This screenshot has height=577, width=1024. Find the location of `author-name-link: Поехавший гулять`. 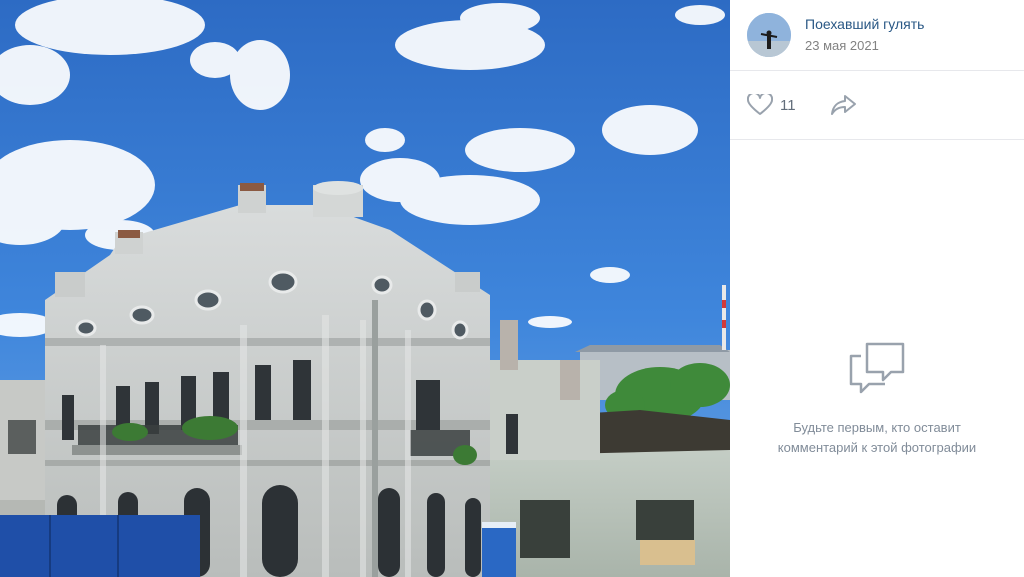

author-name-link: Поехавший гулять is located at coordinates (864, 24).